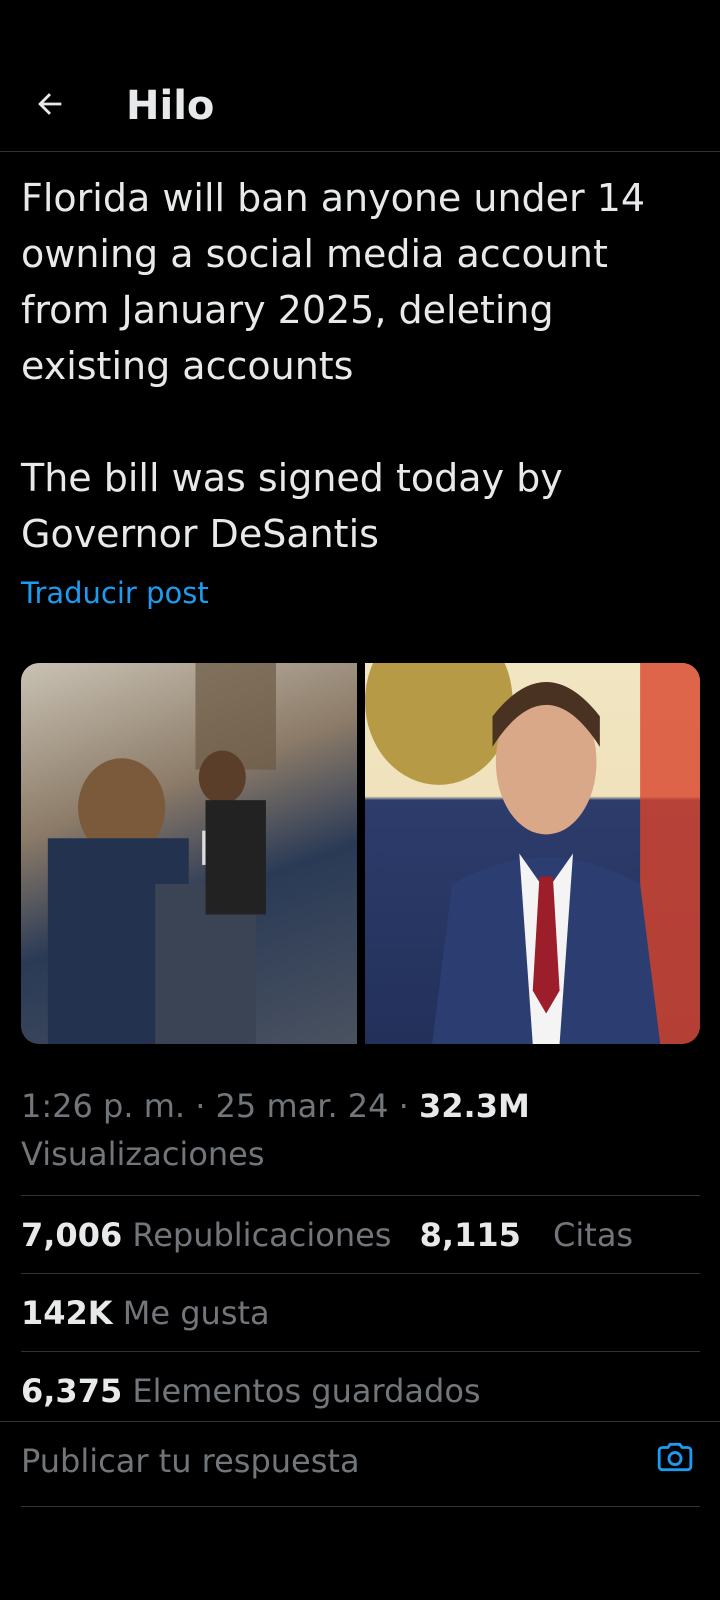  Describe the element at coordinates (72, 1391) in the screenshot. I see `bookmarks-count: 6,375` at that location.